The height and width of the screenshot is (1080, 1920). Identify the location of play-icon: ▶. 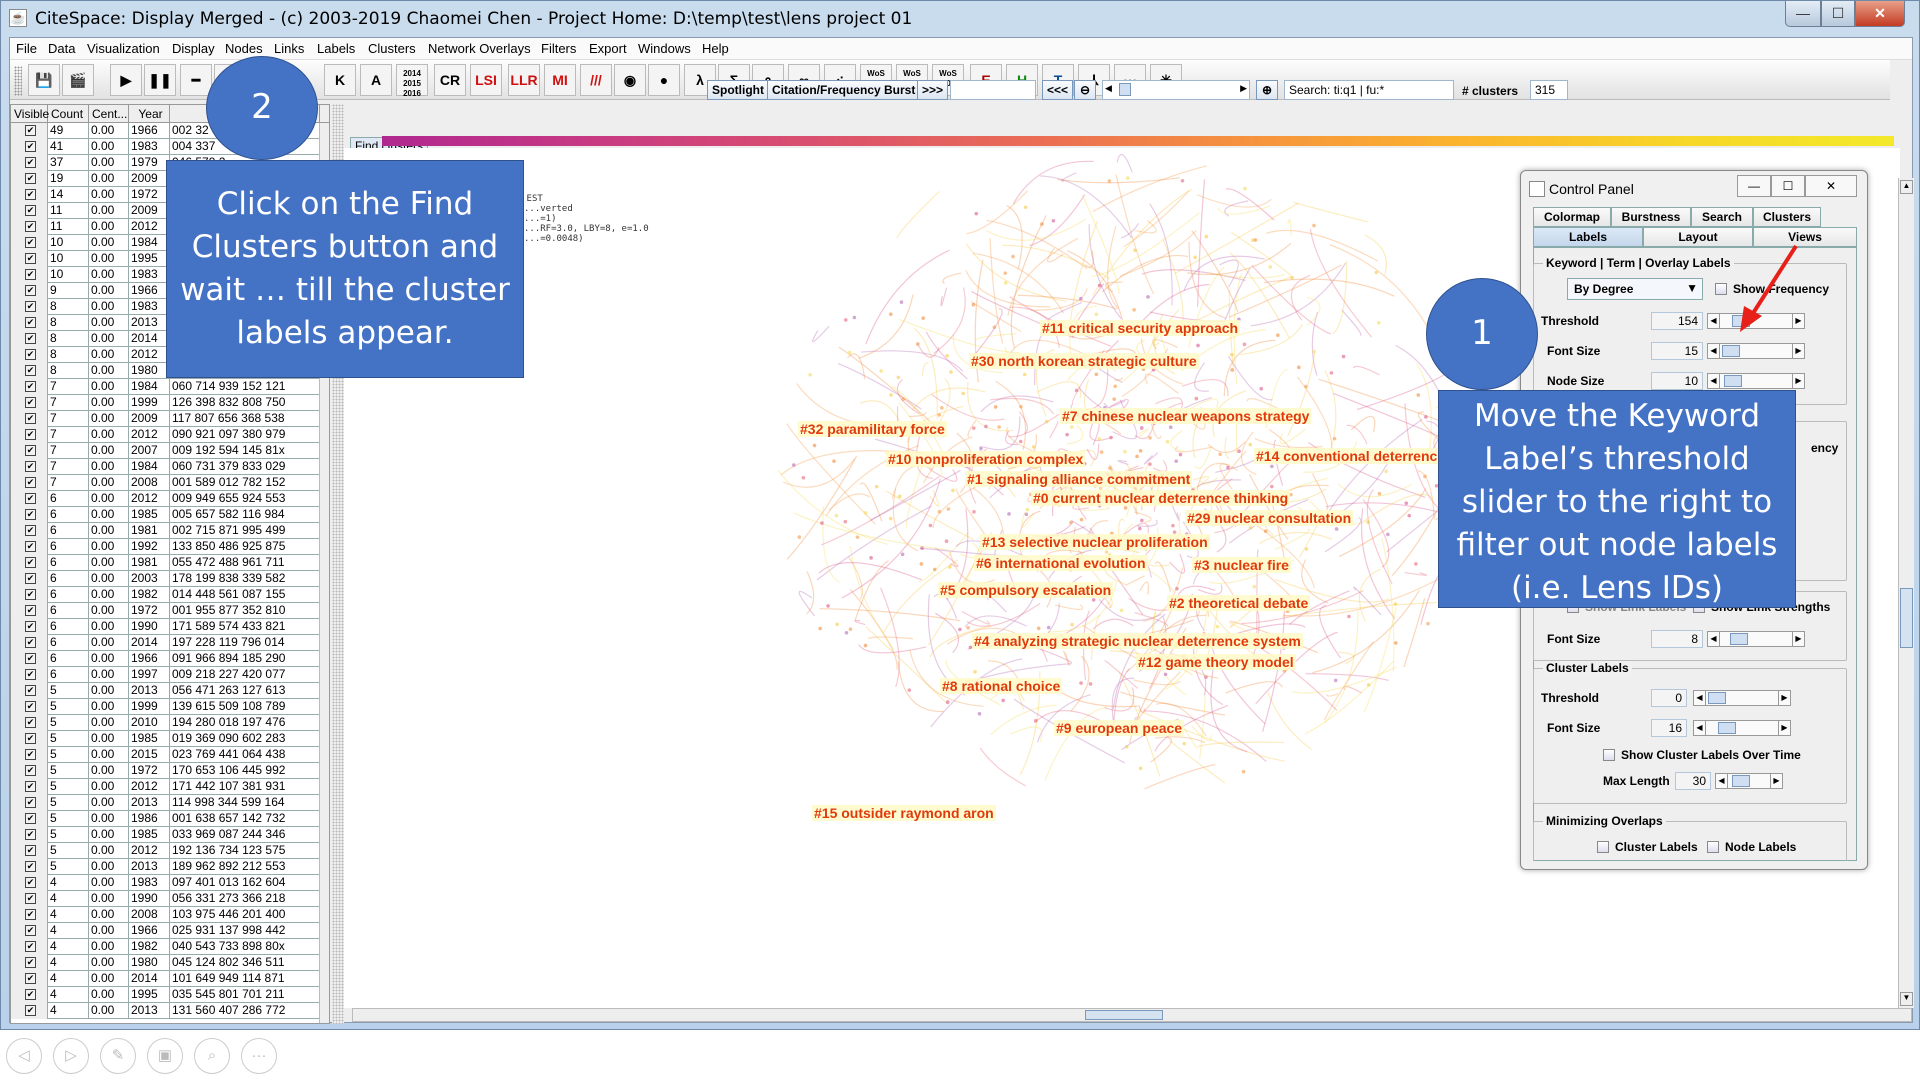
(126, 80).